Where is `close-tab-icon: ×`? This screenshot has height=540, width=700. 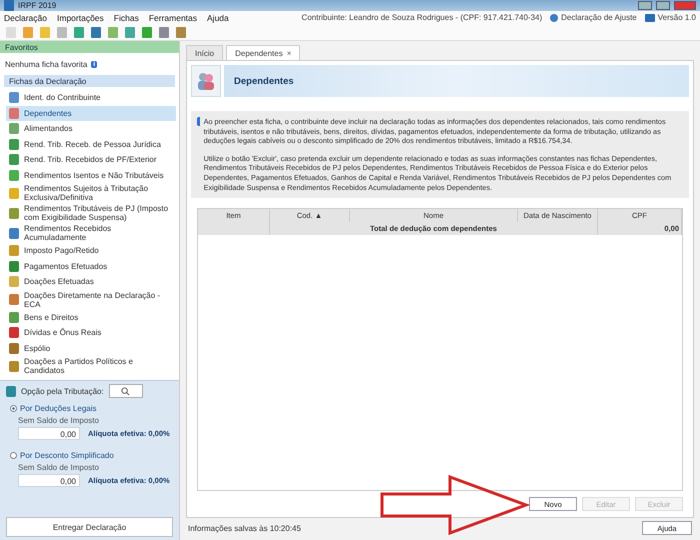 close-tab-icon: × is located at coordinates (289, 53).